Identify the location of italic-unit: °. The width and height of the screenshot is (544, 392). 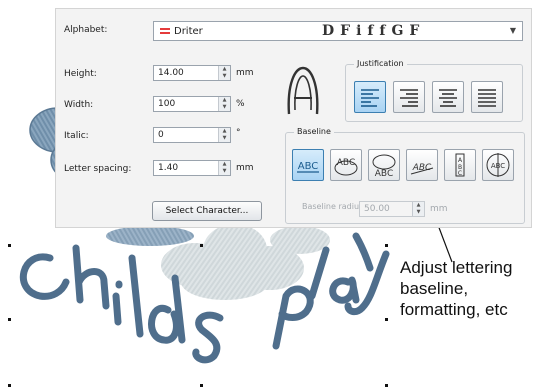
(238, 133).